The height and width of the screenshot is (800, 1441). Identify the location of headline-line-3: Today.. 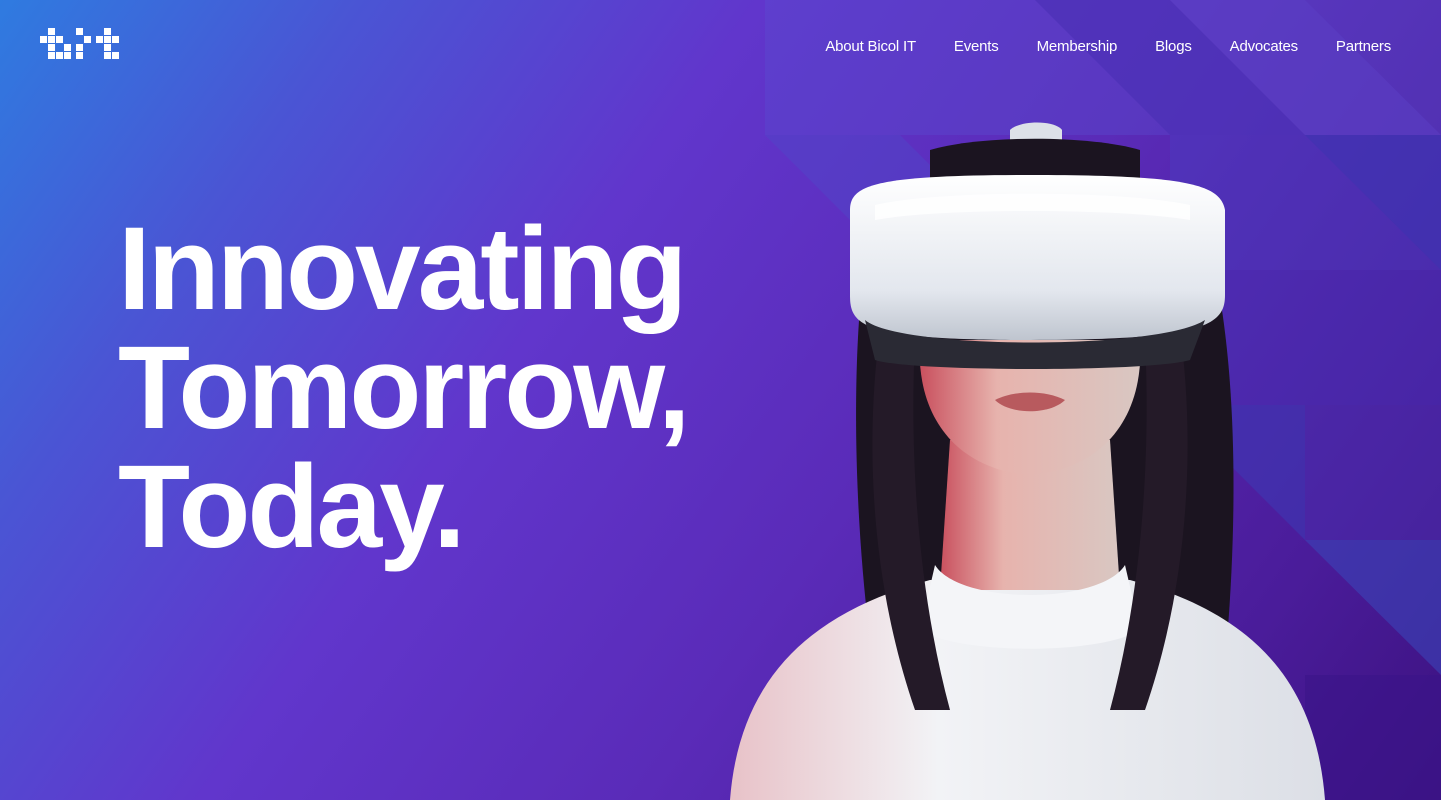
(292, 507).